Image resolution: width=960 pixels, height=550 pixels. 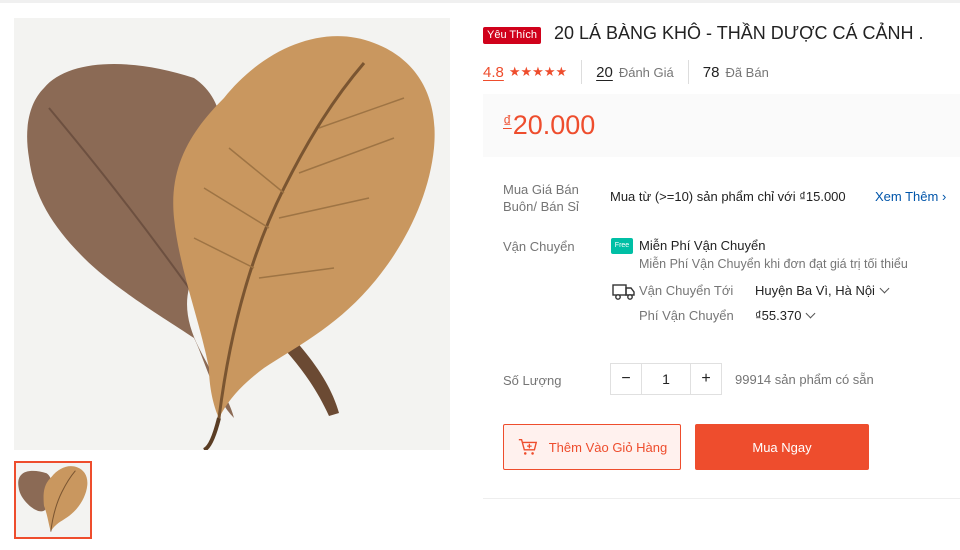 I want to click on ship-to-selector: Huyện Ba Vì, Hà Nội, so click(x=822, y=290).